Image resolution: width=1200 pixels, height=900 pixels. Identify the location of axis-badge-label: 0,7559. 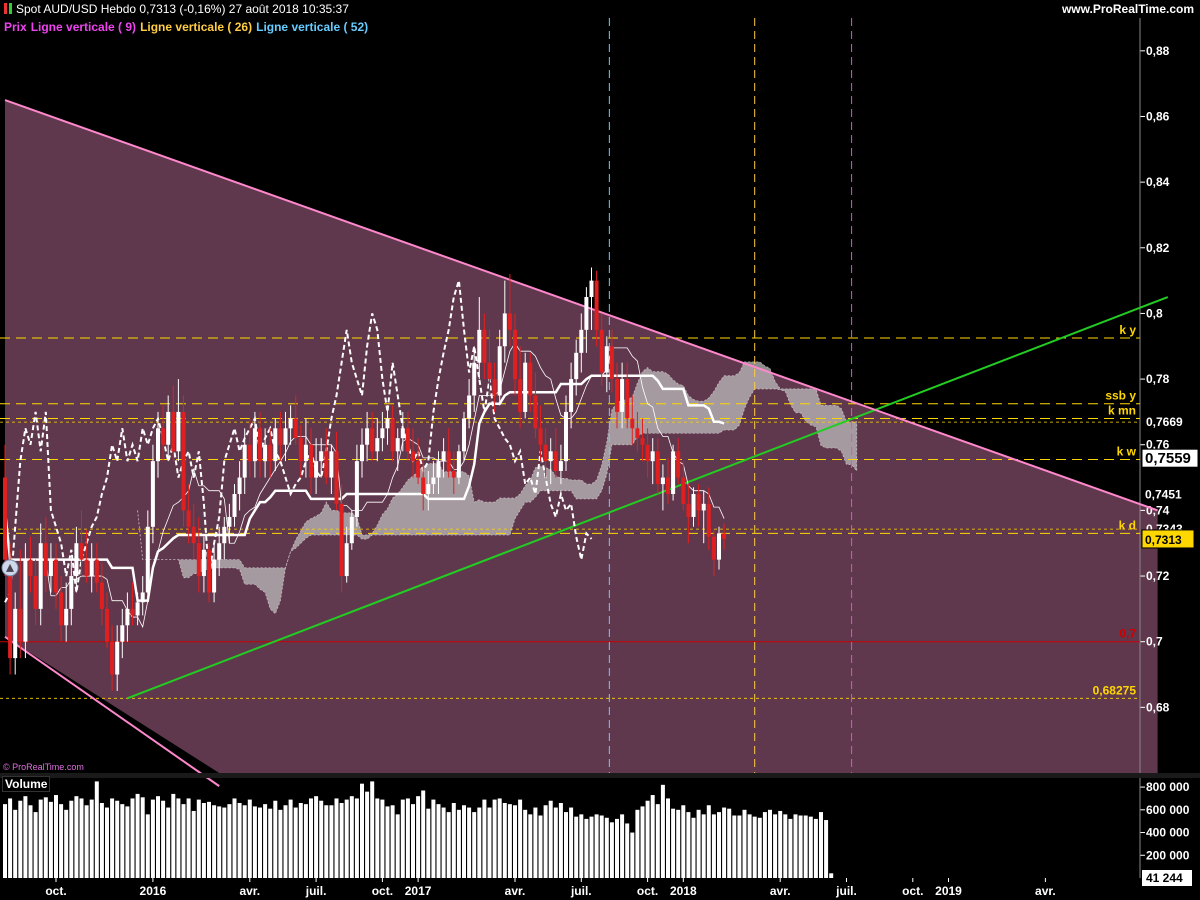
(1168, 458).